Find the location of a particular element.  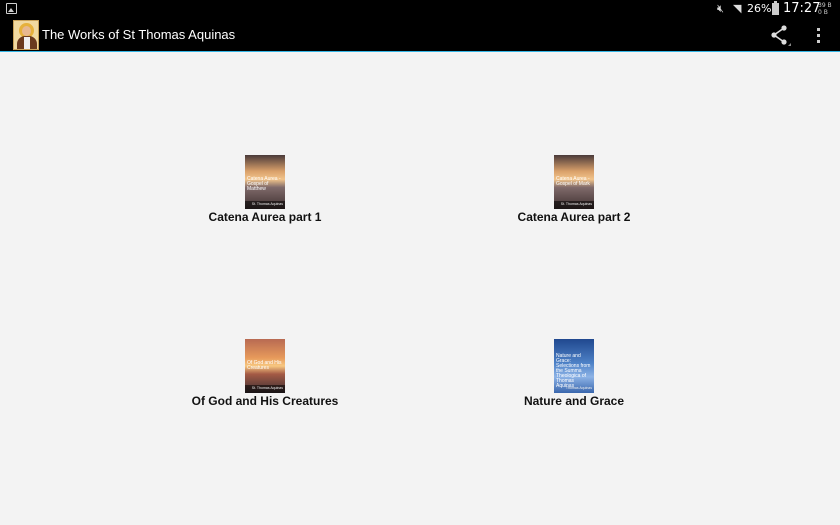

picture-notification-icon is located at coordinates (11, 8).